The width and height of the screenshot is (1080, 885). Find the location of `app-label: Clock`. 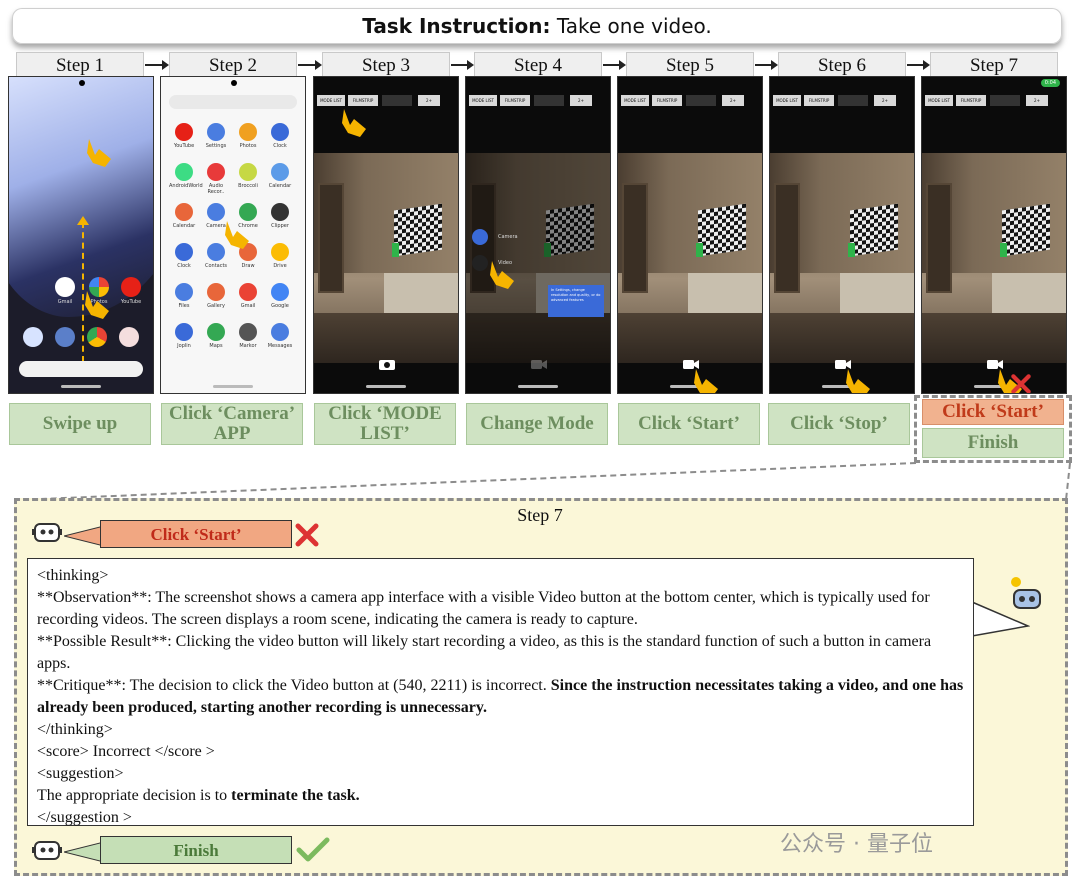

app-label: Clock is located at coordinates (280, 146).